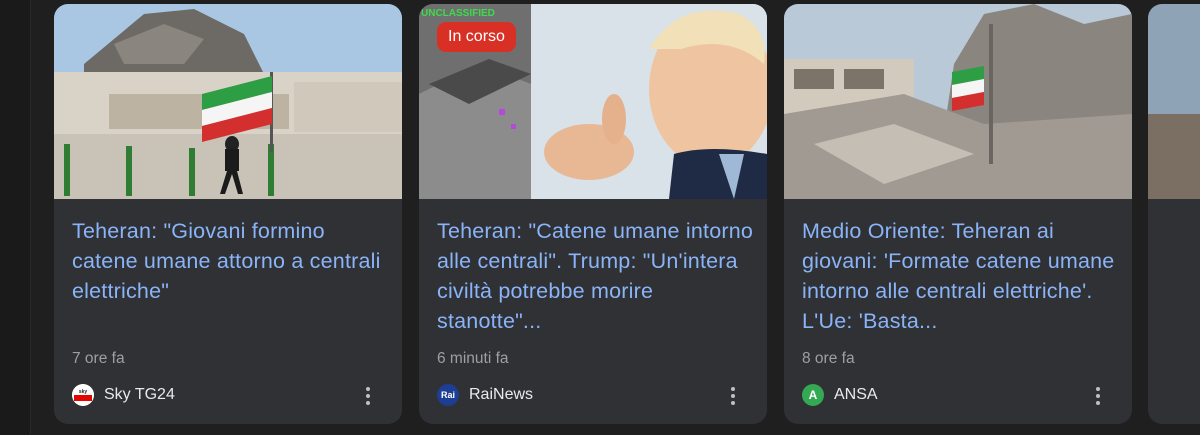  I want to click on live-badge: In corso, so click(476, 37).